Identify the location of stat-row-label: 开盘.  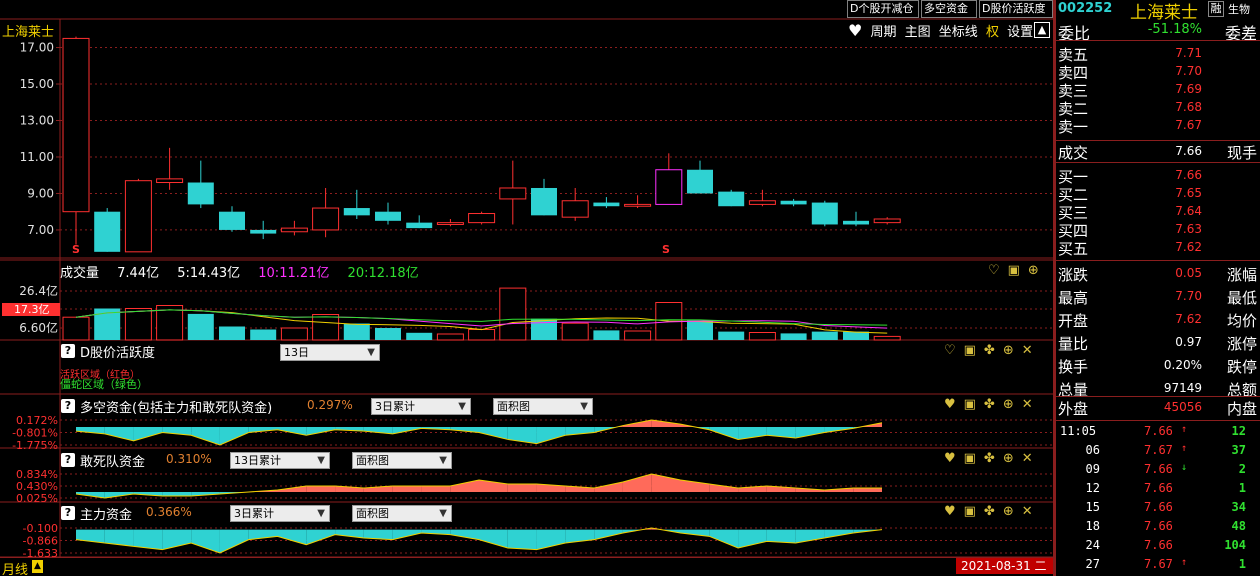
(1073, 321).